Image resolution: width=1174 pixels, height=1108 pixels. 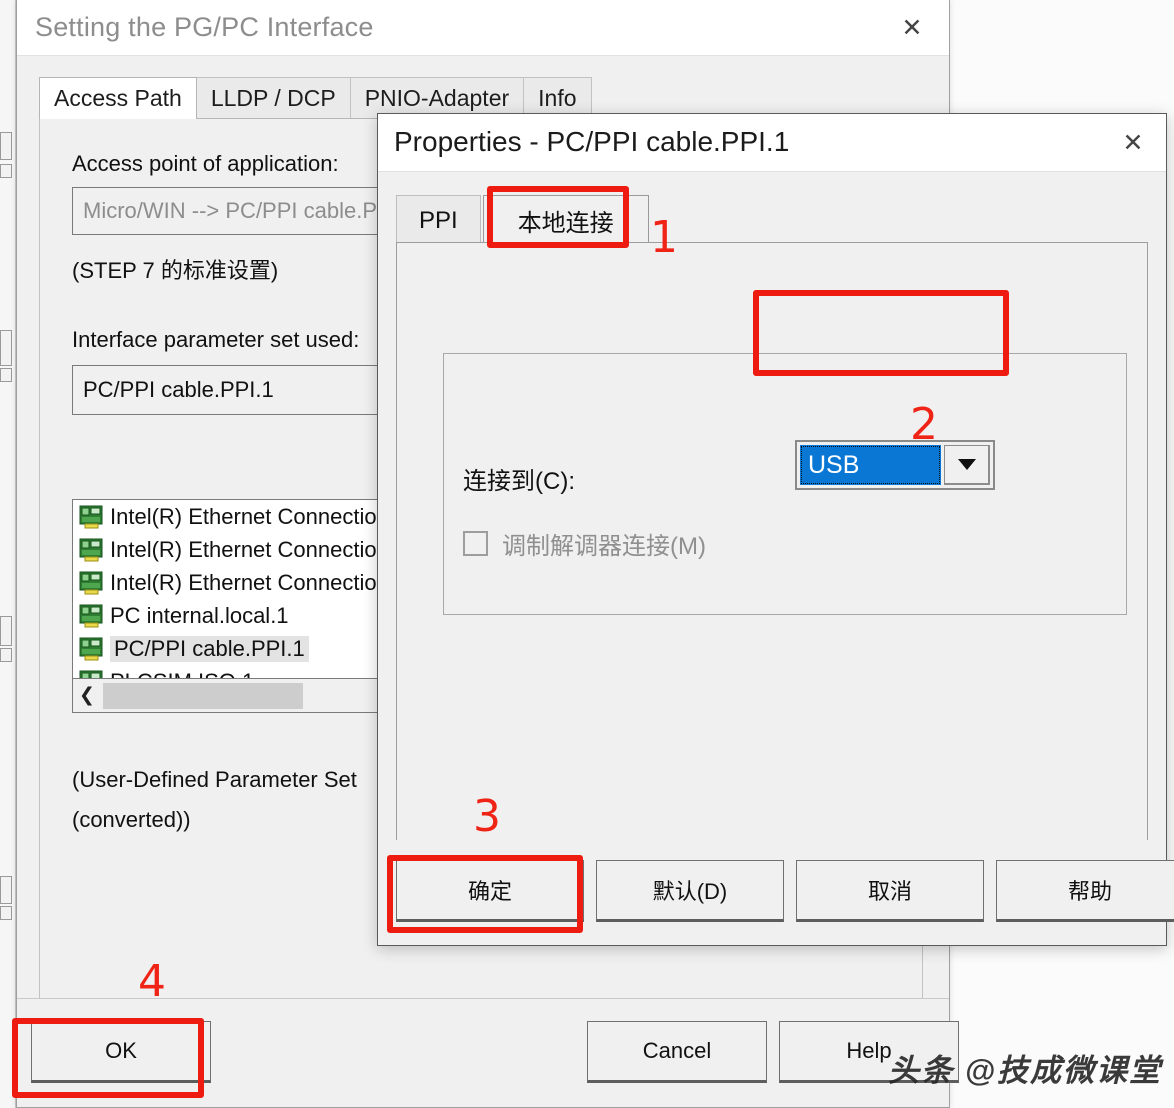 I want to click on connect-to-label: 连接到(C):, so click(x=519, y=478).